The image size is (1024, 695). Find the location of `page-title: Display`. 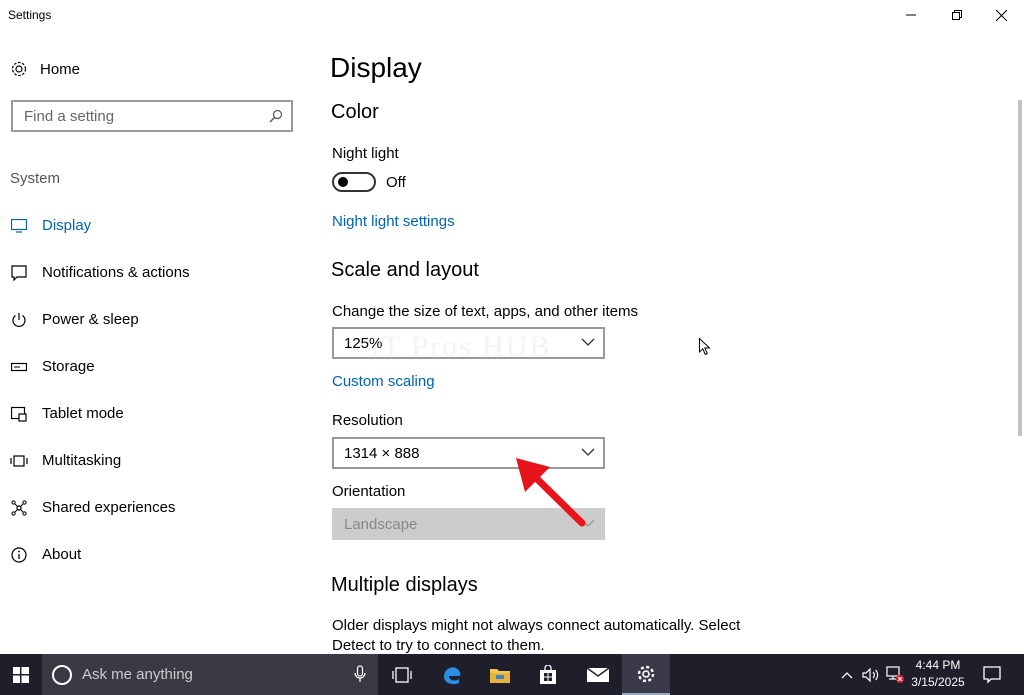

page-title: Display is located at coordinates (376, 67).